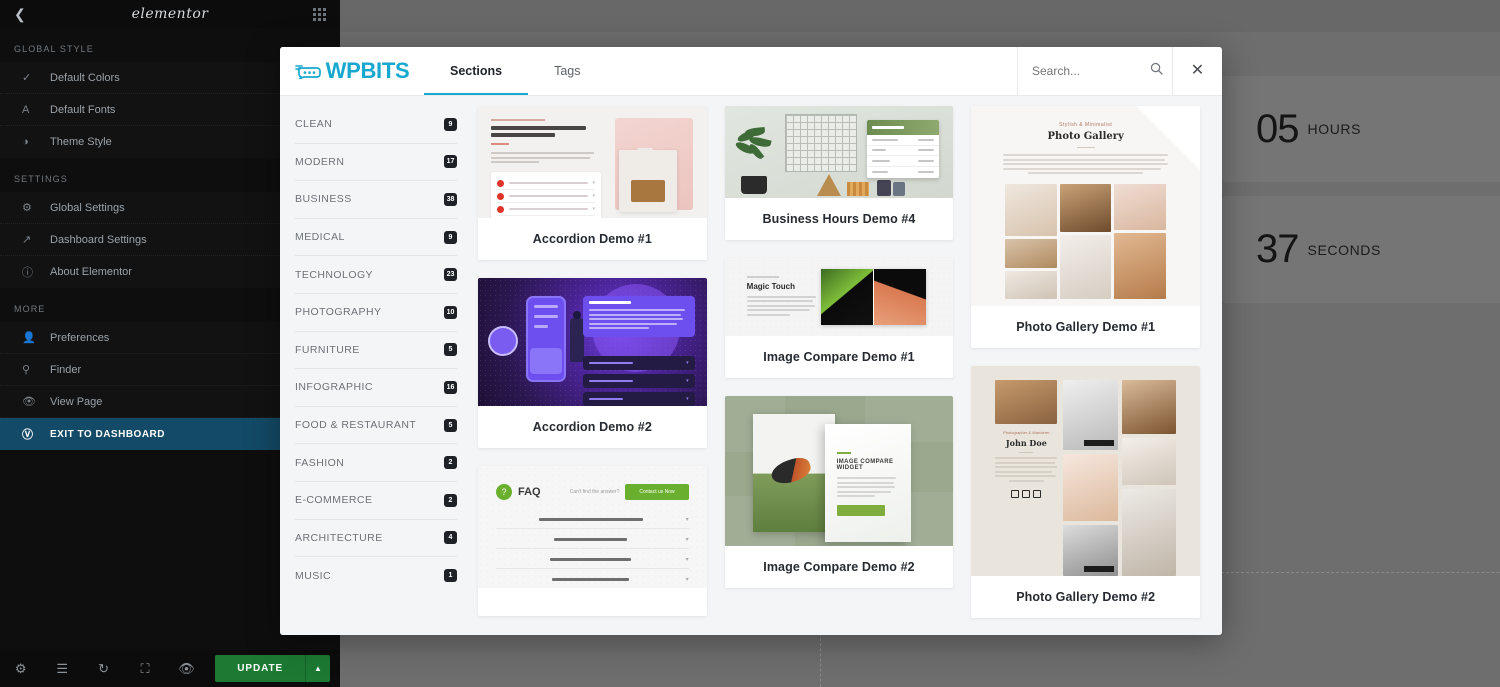 The width and height of the screenshot is (1500, 687). What do you see at coordinates (376, 388) in the screenshot?
I see `category-item-infographic: INFOGRAPHIC 16` at bounding box center [376, 388].